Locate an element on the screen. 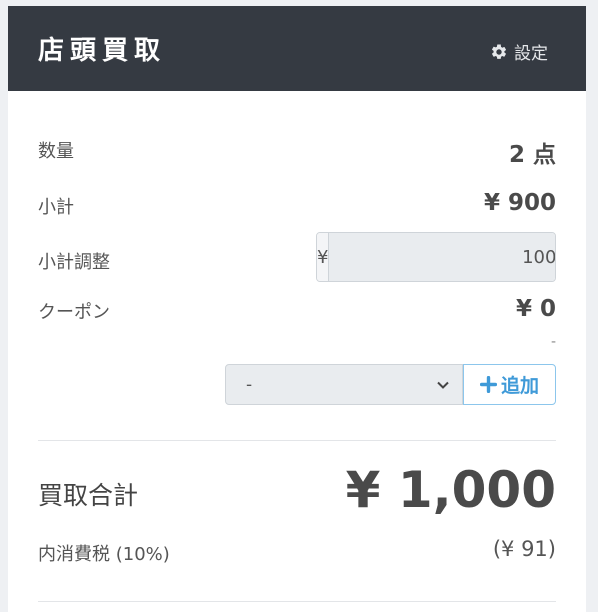 This screenshot has height=612, width=598. total-value: ¥ 1,000 is located at coordinates (450, 490).